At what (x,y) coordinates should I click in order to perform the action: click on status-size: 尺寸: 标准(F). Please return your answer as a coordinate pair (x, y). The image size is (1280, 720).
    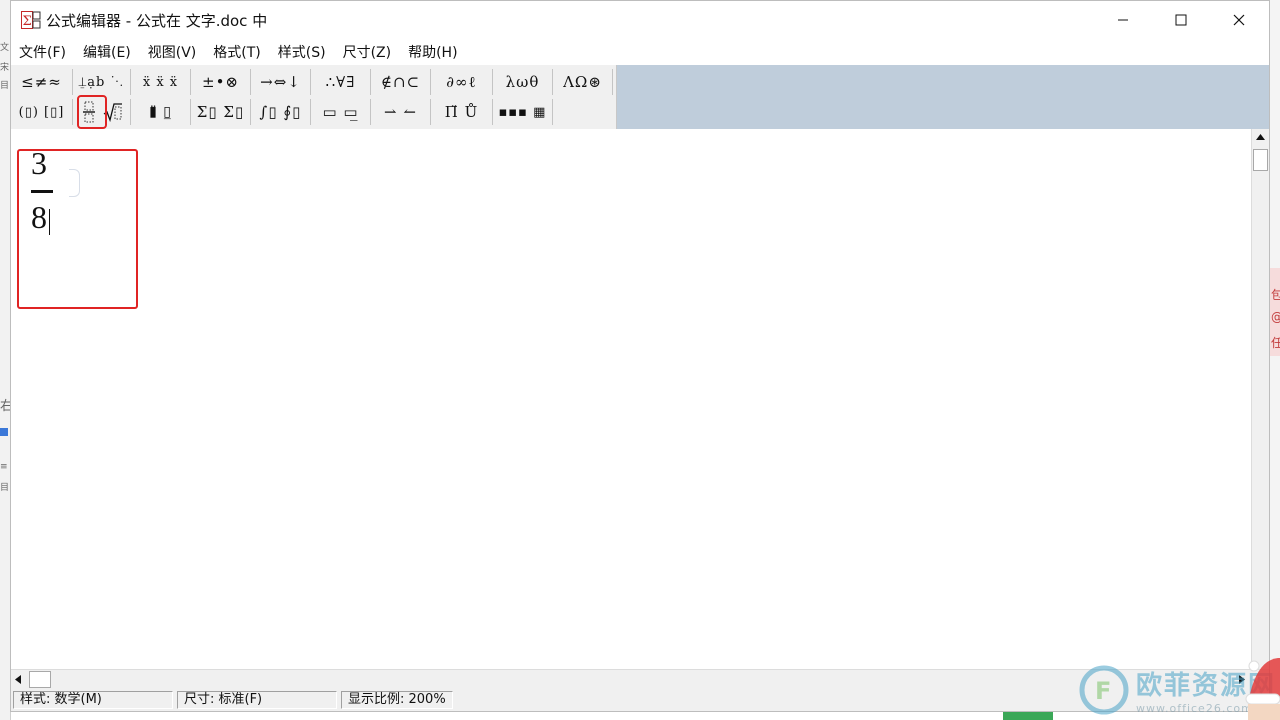
    Looking at the image, I should click on (257, 700).